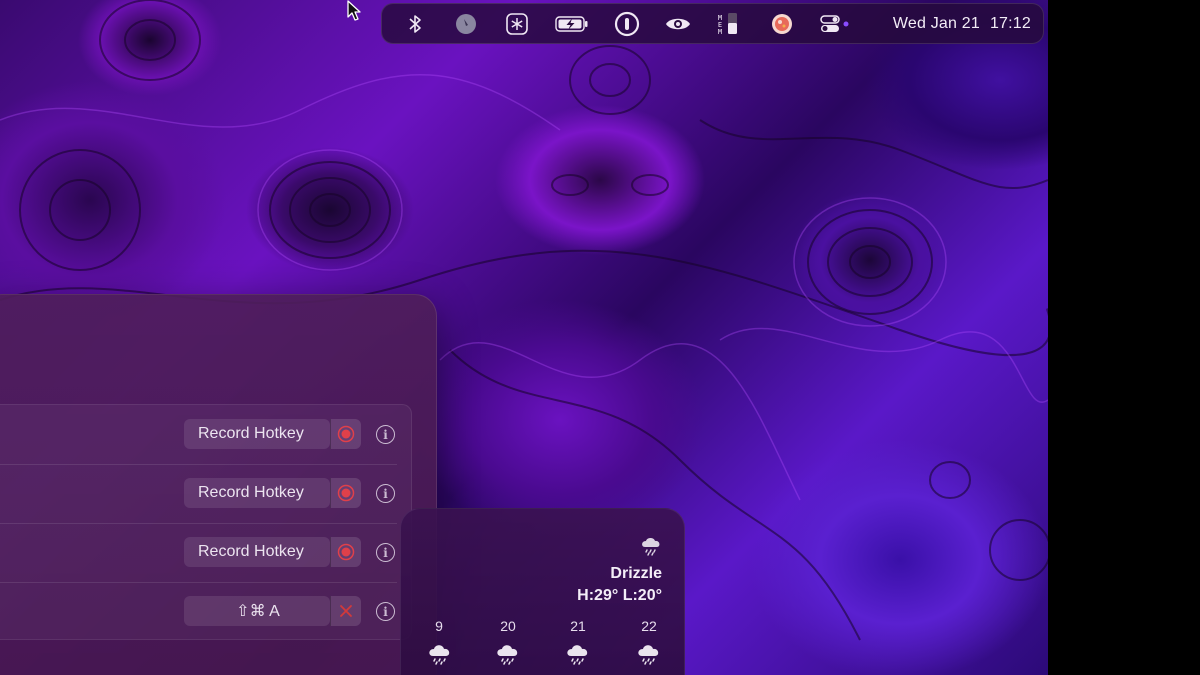 The height and width of the screenshot is (675, 1200). Describe the element at coordinates (578, 626) in the screenshot. I see `forecast-day: 21` at that location.